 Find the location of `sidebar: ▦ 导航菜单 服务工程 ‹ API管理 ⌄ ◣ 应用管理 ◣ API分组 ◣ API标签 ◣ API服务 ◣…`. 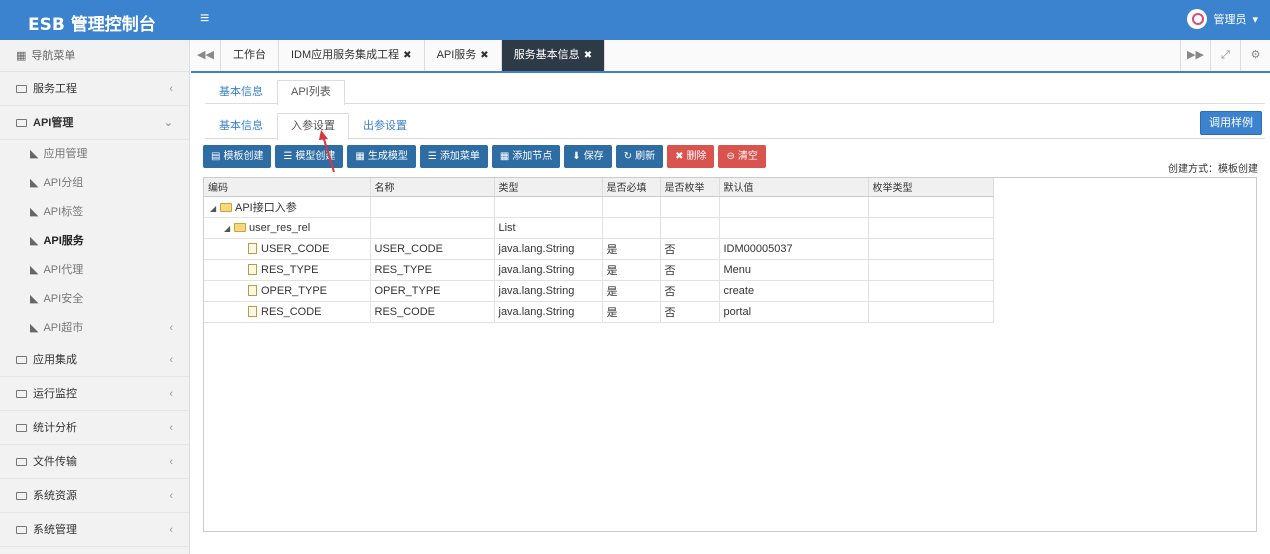

sidebar: ▦ 导航菜单 服务工程 ‹ API管理 ⌄ ◣ 应用管理 ◣ API分组 ◣ API标签 ◣ API服务 ◣… is located at coordinates (95, 297).